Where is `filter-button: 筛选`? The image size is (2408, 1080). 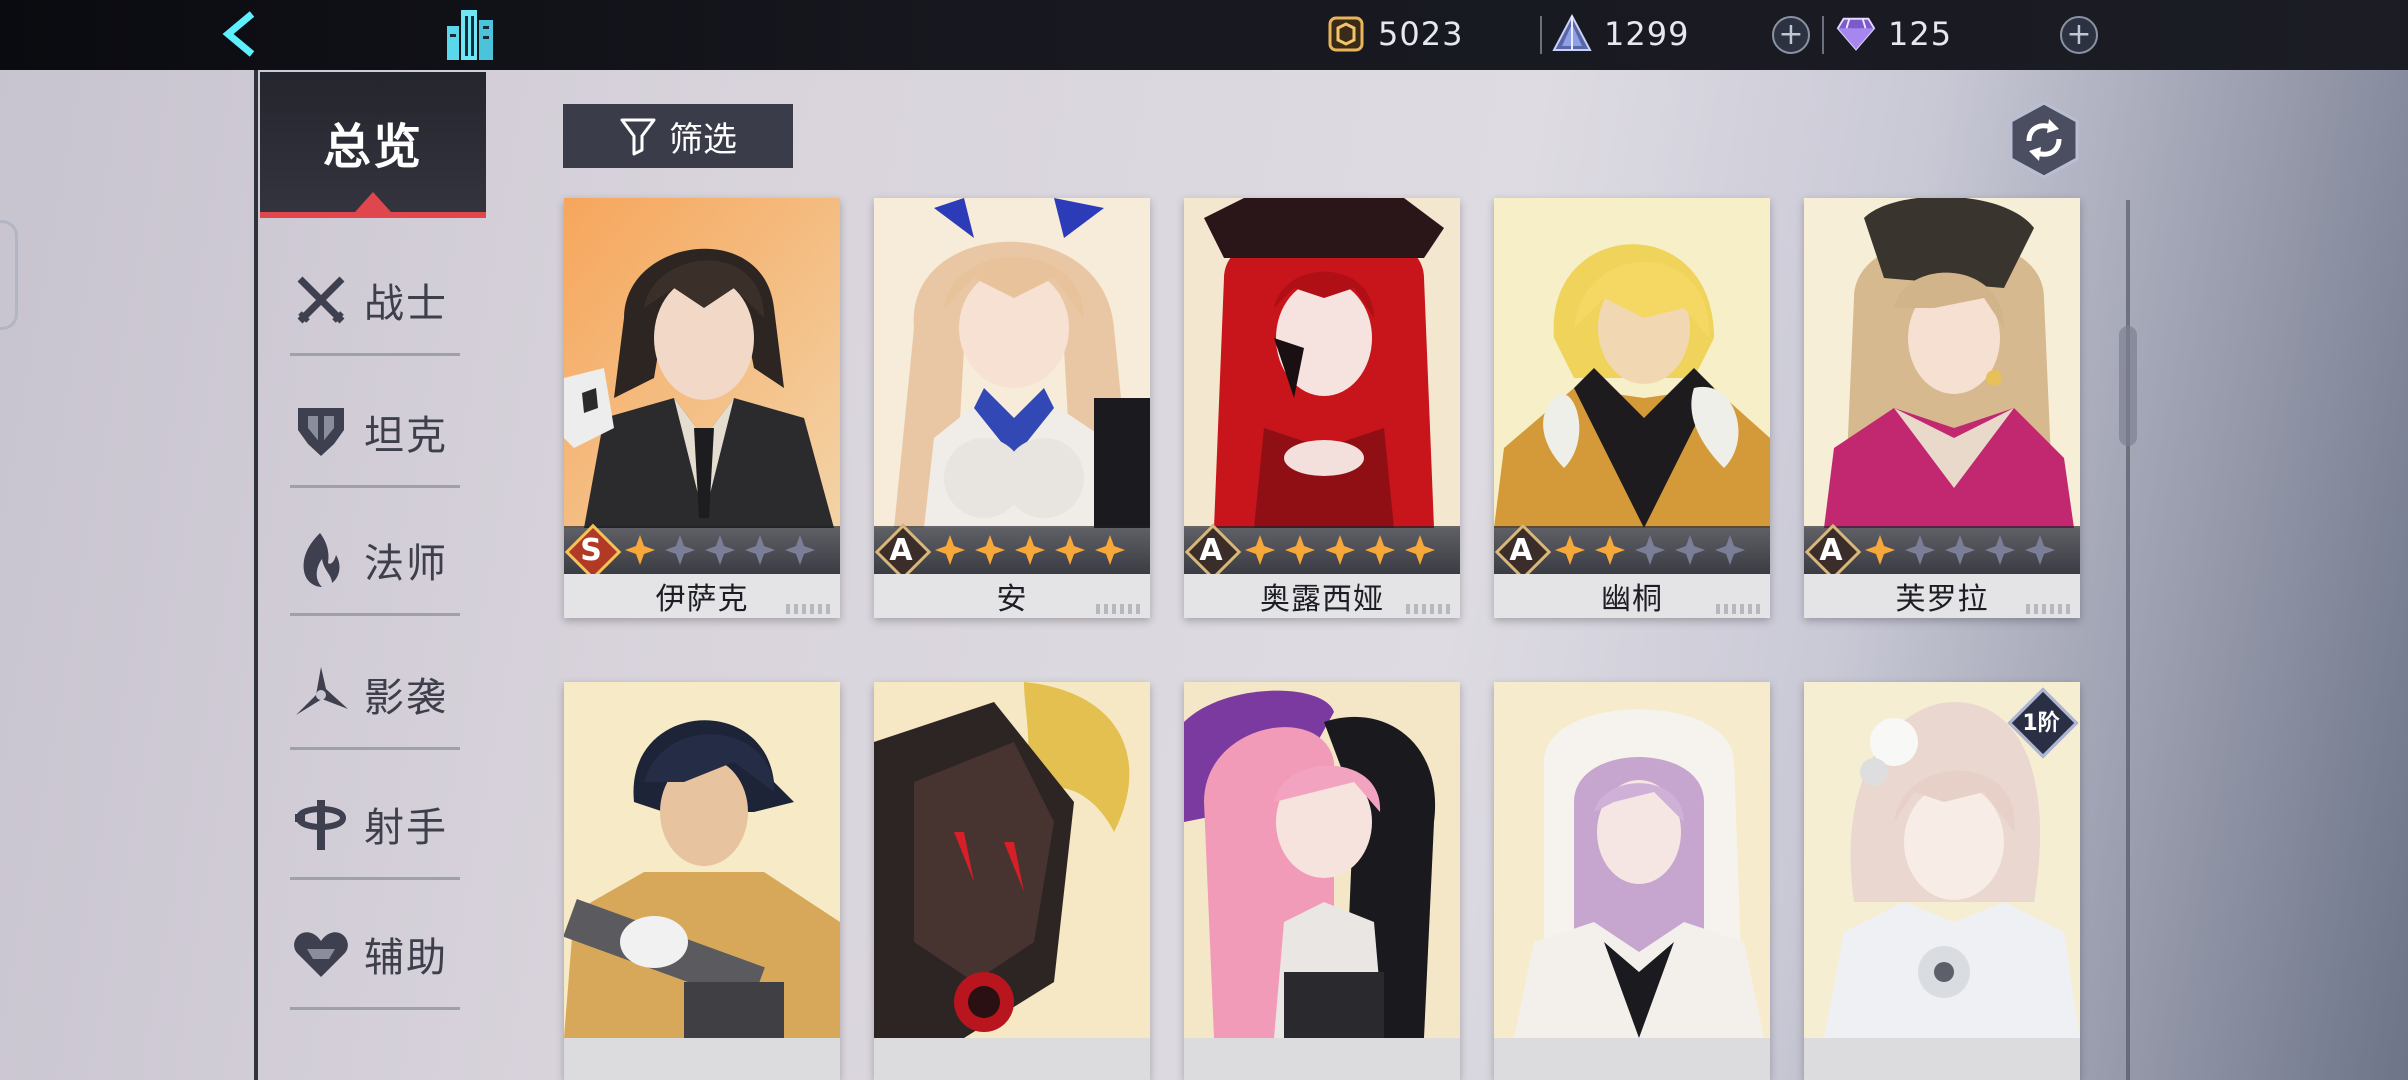
filter-button: 筛选 is located at coordinates (678, 136).